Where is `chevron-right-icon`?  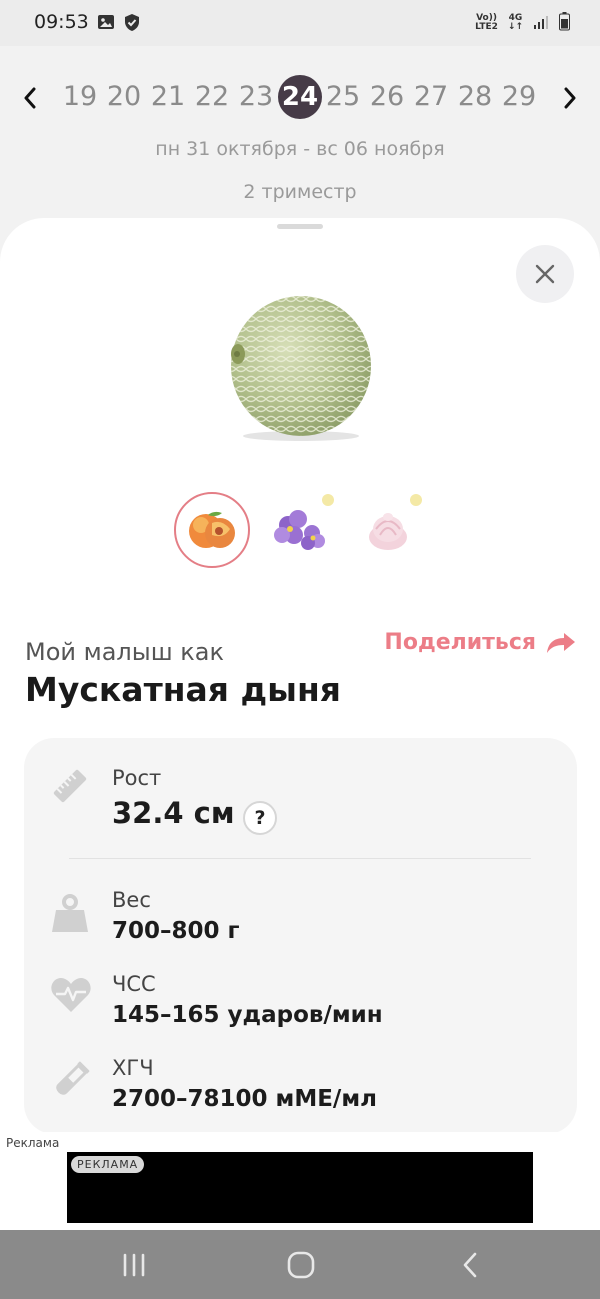 chevron-right-icon is located at coordinates (570, 98).